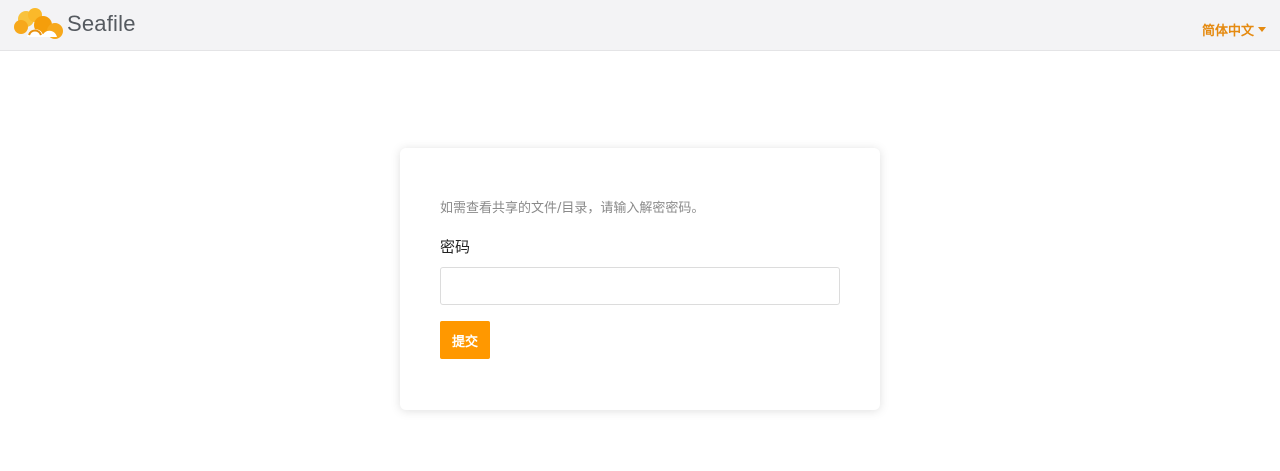 The image size is (1280, 471). Describe the element at coordinates (465, 340) in the screenshot. I see `submit-button: 提交` at that location.